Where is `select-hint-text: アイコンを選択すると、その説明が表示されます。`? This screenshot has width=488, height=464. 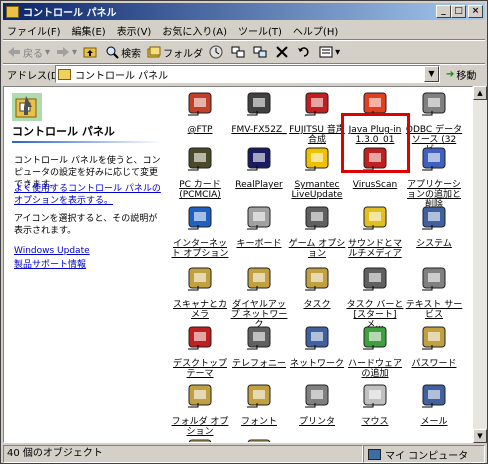
select-hint-text: アイコンを選択すると、その説明が表示されます。 is located at coordinates (86, 225).